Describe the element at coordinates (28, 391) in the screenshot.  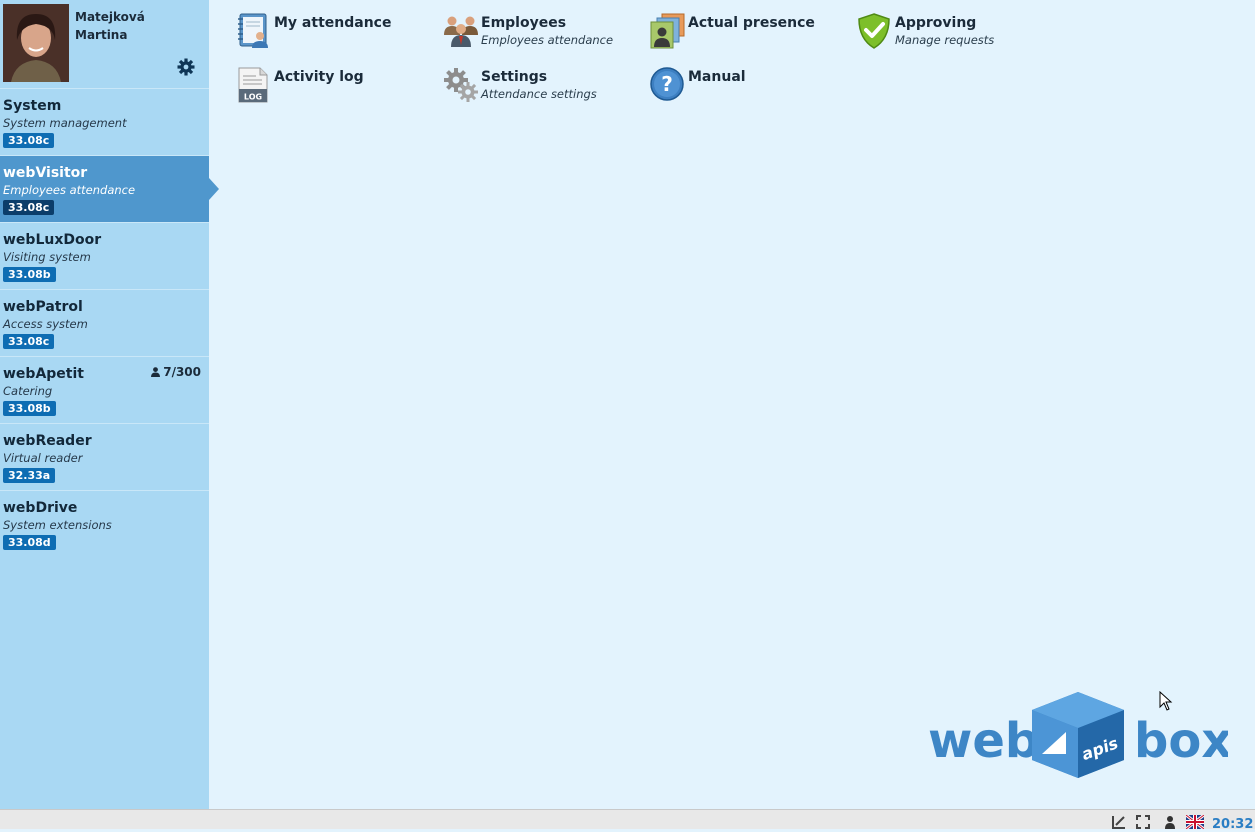
I see `app-subtitle: Catering` at that location.